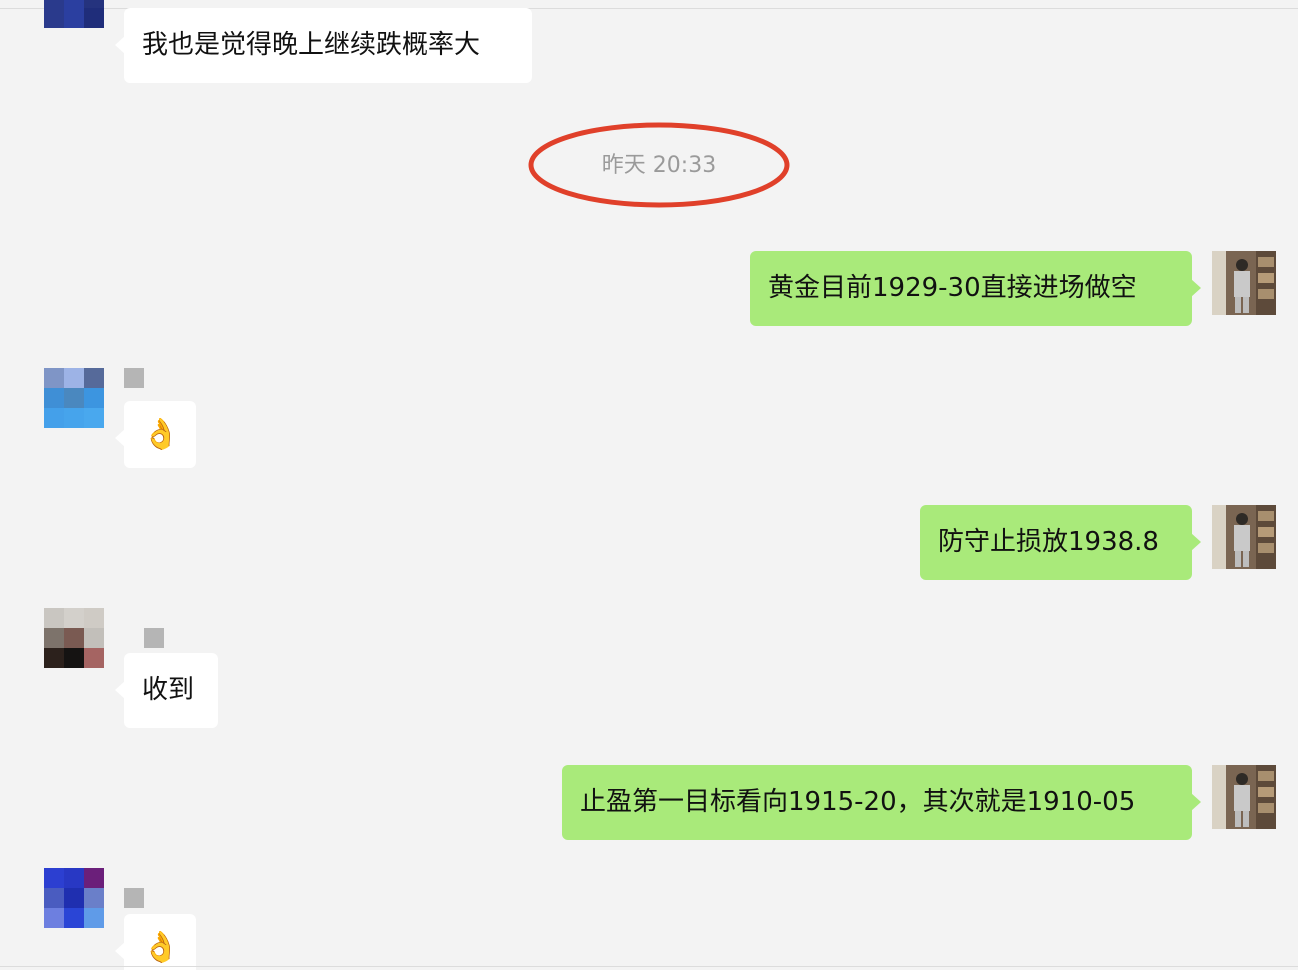 The width and height of the screenshot is (1298, 970). What do you see at coordinates (1048, 542) in the screenshot?
I see `message-text: 防守止损放1938.8` at bounding box center [1048, 542].